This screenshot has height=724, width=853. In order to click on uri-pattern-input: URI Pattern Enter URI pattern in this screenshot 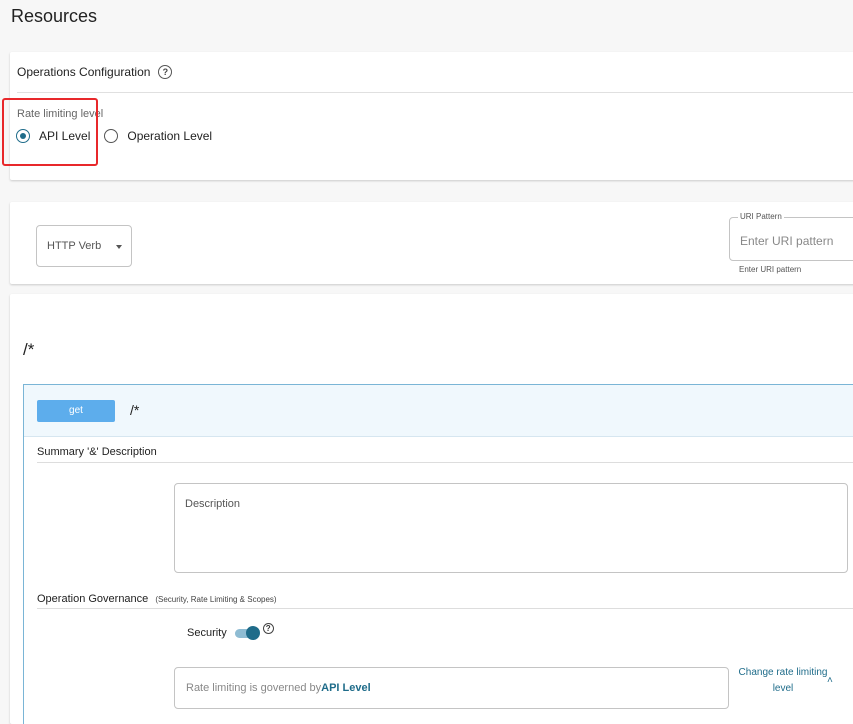, I will do `click(791, 236)`.